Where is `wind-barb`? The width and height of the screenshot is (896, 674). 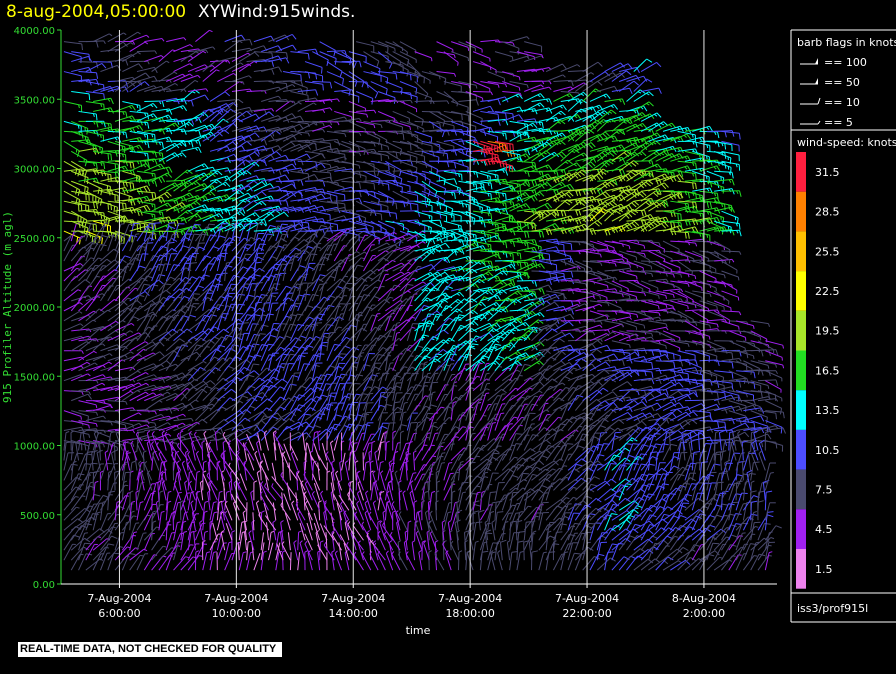 wind-barb is located at coordinates (290, 561).